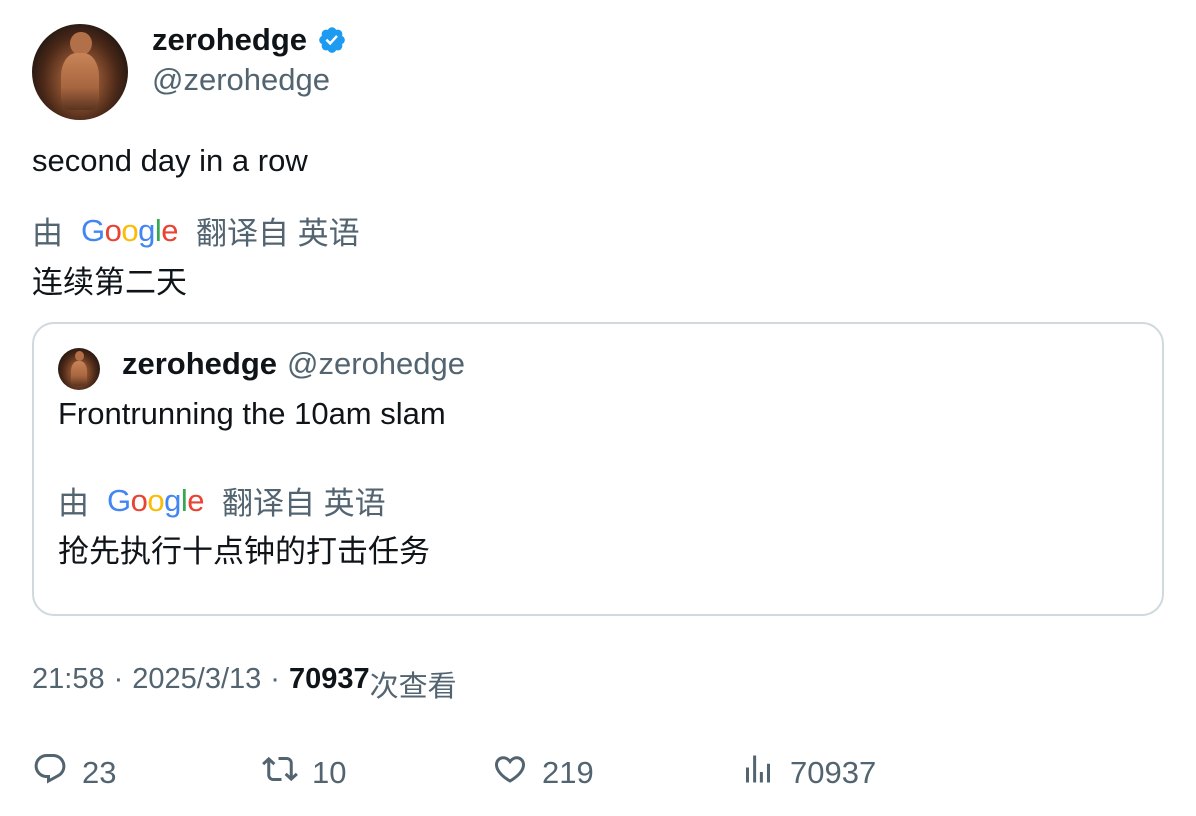  Describe the element at coordinates (200, 363) in the screenshot. I see `quoted-author-name: zerohedge` at that location.